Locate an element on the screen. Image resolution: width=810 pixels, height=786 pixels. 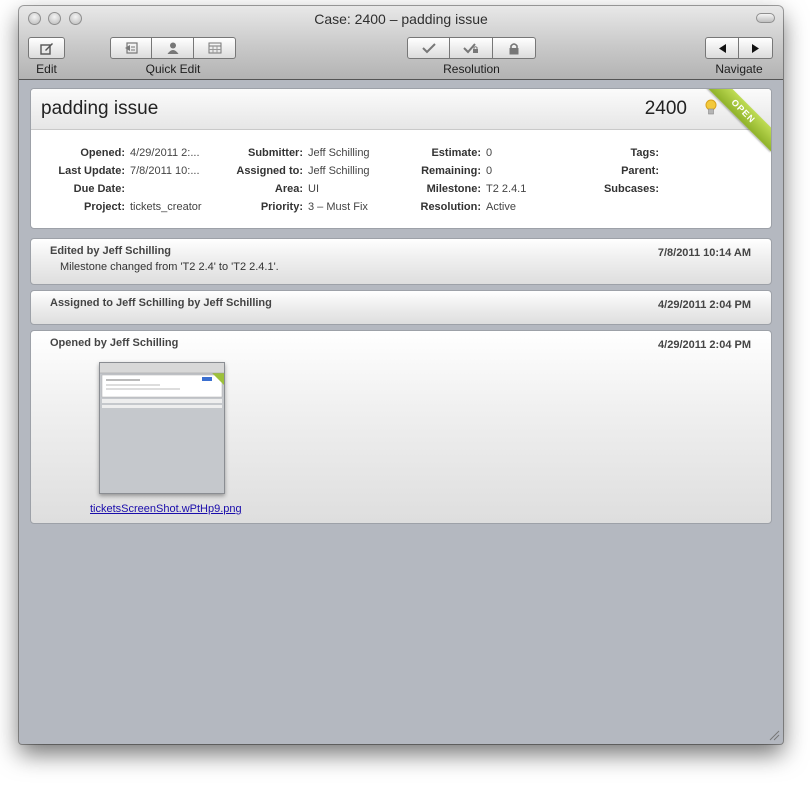
screenshot-preview-image is located at coordinates (162, 428).